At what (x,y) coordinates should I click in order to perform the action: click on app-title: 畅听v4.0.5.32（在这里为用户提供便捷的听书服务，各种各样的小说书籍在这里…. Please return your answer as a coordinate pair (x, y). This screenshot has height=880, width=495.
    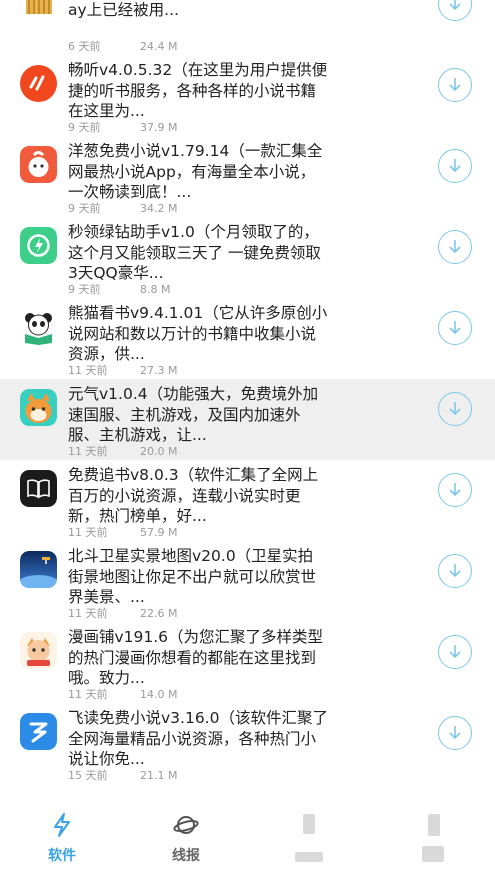
    Looking at the image, I should click on (198, 90).